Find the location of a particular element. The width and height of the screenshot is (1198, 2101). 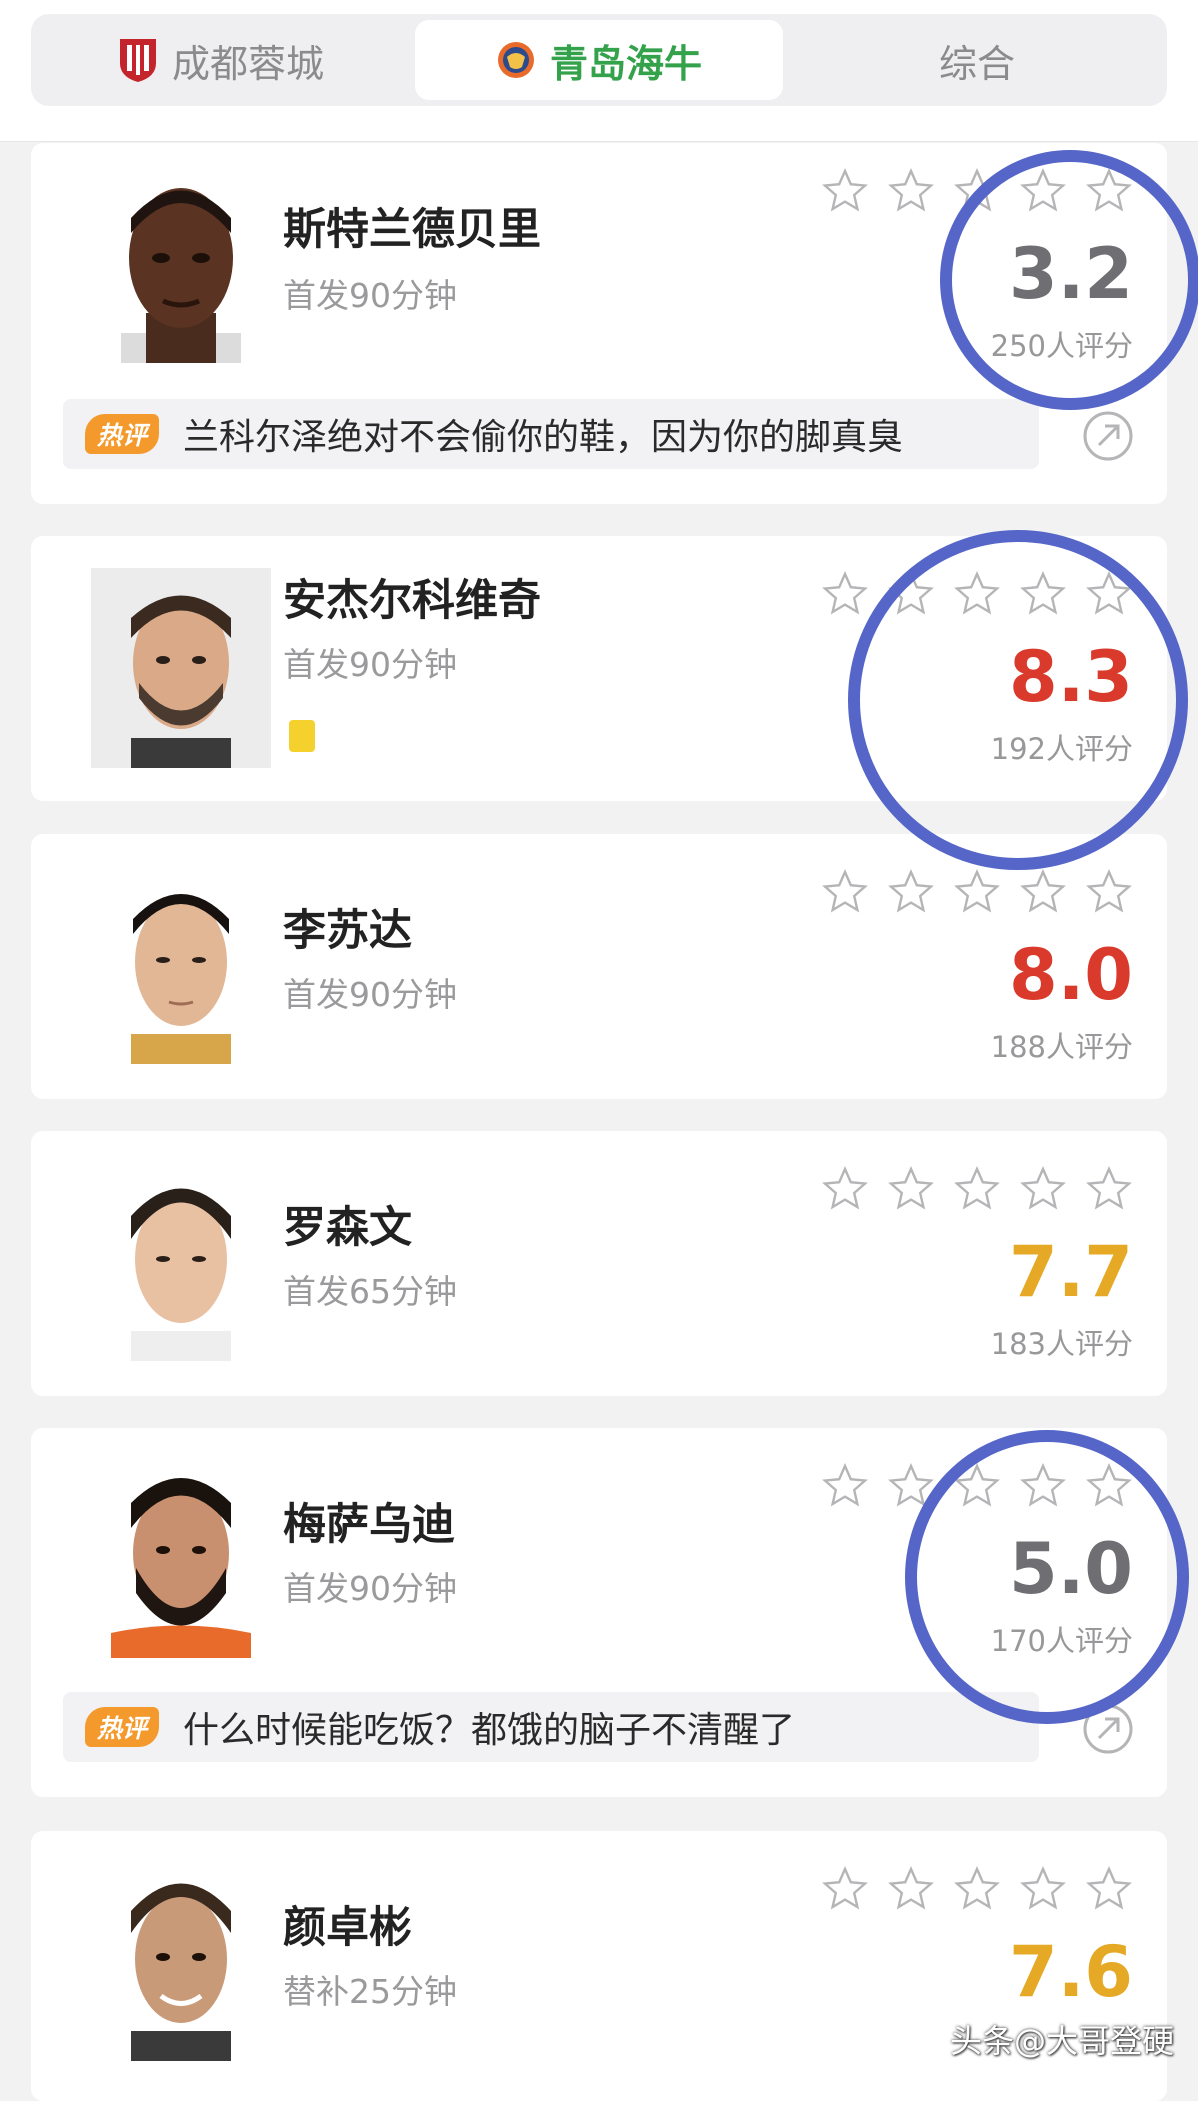

tab-label: 成都蓉城 is located at coordinates (247, 63).